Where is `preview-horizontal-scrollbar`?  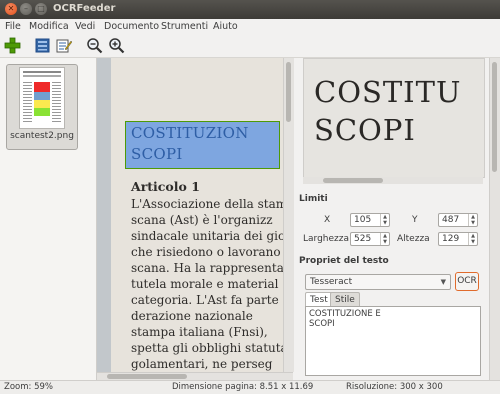
preview-horizontal-scrollbar is located at coordinates (393, 180).